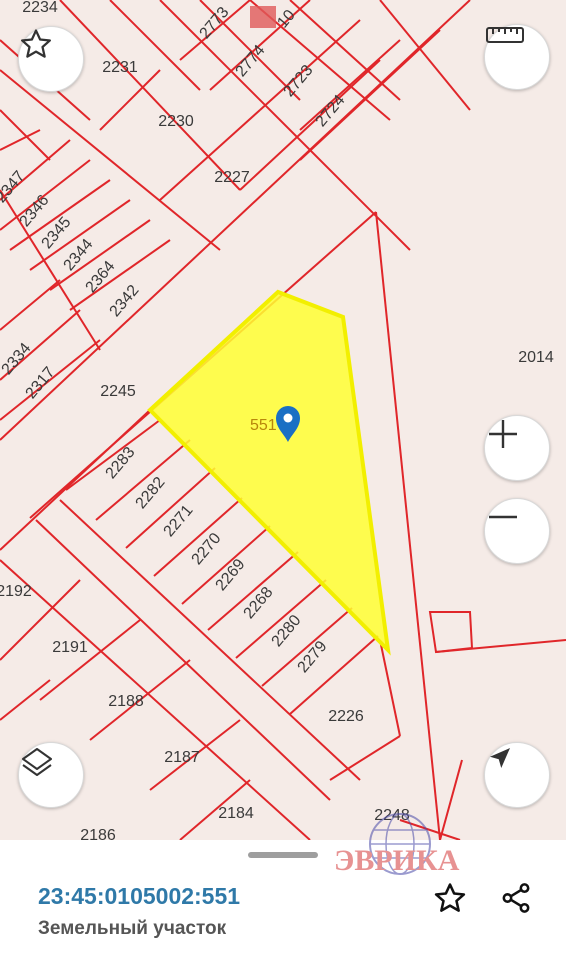 The width and height of the screenshot is (566, 960). I want to click on parcel-label: 2227, so click(232, 177).